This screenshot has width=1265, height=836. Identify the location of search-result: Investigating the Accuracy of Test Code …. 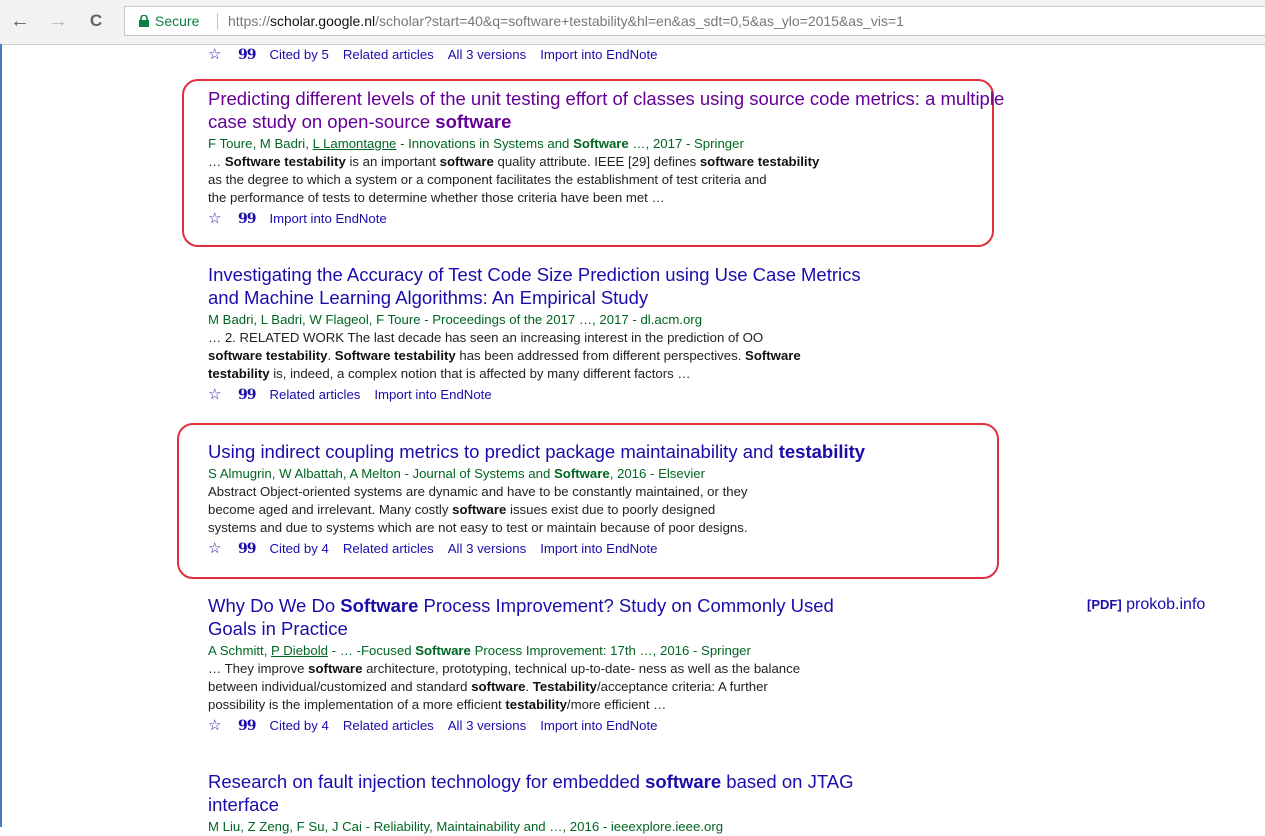
(608, 333).